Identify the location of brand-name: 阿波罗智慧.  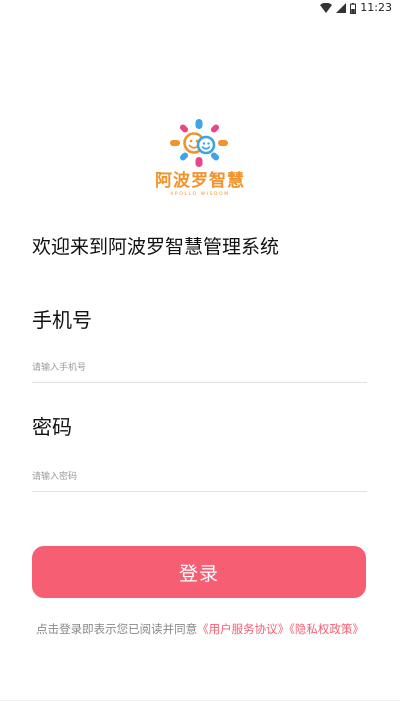
(200, 181).